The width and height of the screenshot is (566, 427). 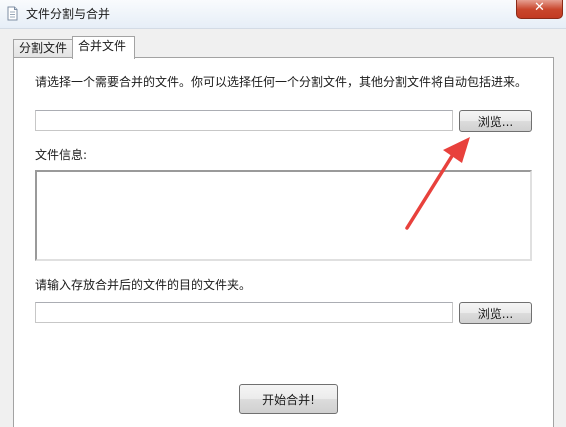 I want to click on close-icon: ✕, so click(x=539, y=7).